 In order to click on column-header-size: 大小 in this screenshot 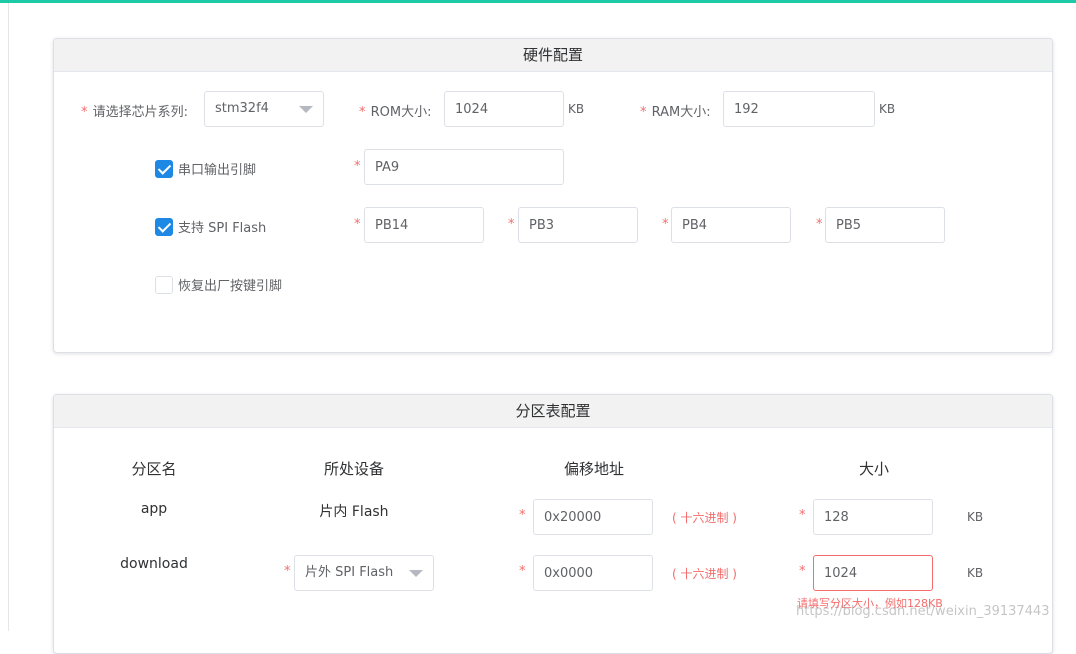, I will do `click(873, 469)`.